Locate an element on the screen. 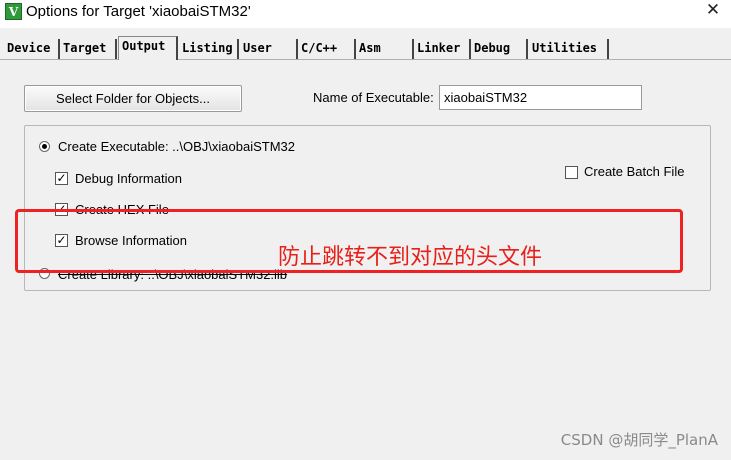 The width and height of the screenshot is (731, 460). tab-cpp: C/C++ is located at coordinates (327, 49).